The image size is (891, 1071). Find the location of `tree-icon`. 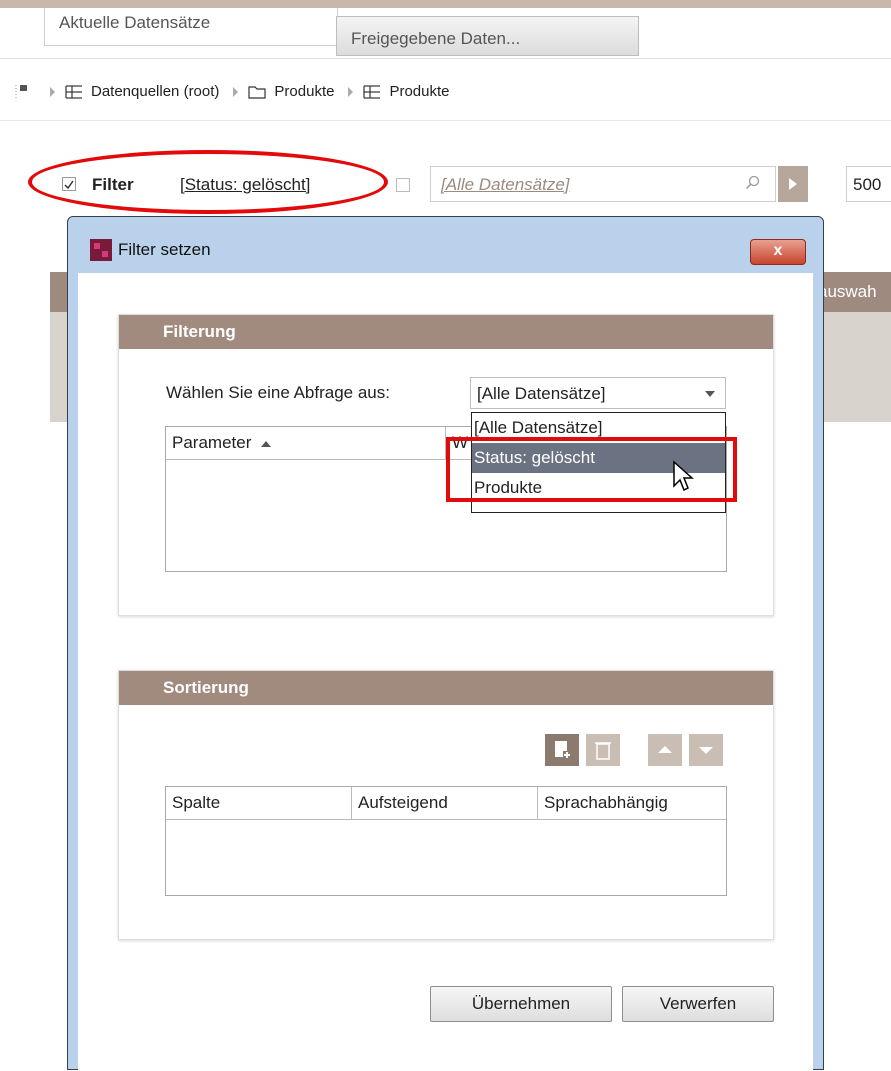

tree-icon is located at coordinates (21, 91).